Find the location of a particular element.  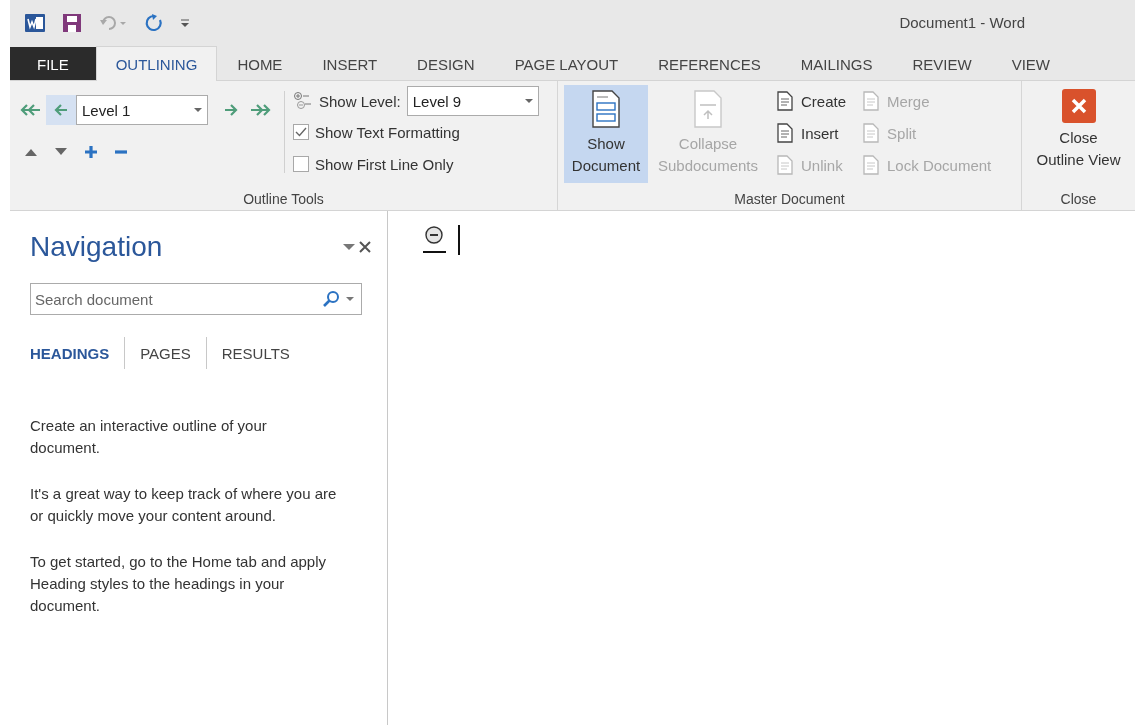

close-outline-view-button: Close Outline View is located at coordinates (1078, 134).